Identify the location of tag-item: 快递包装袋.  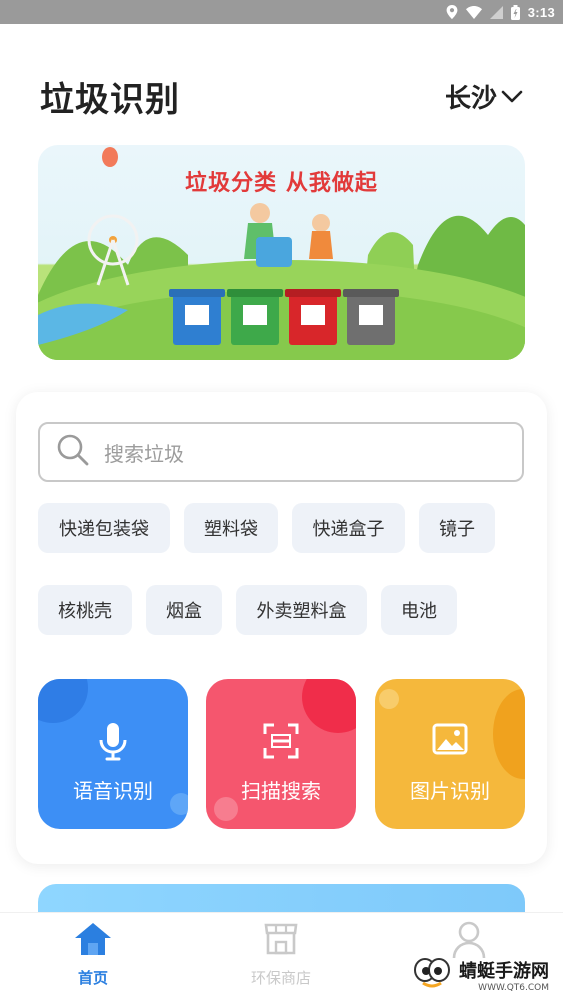
(104, 528).